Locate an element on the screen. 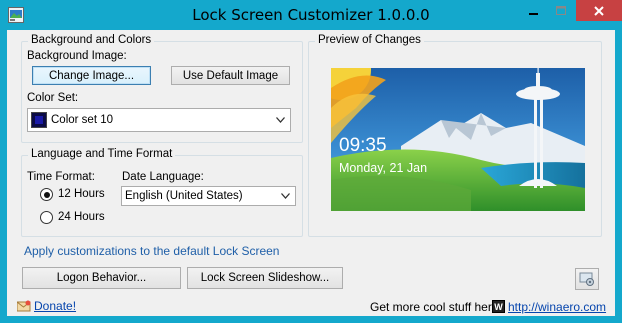 Image resolution: width=622 pixels, height=323 pixels. preview-clock: 09:35 is located at coordinates (363, 145).